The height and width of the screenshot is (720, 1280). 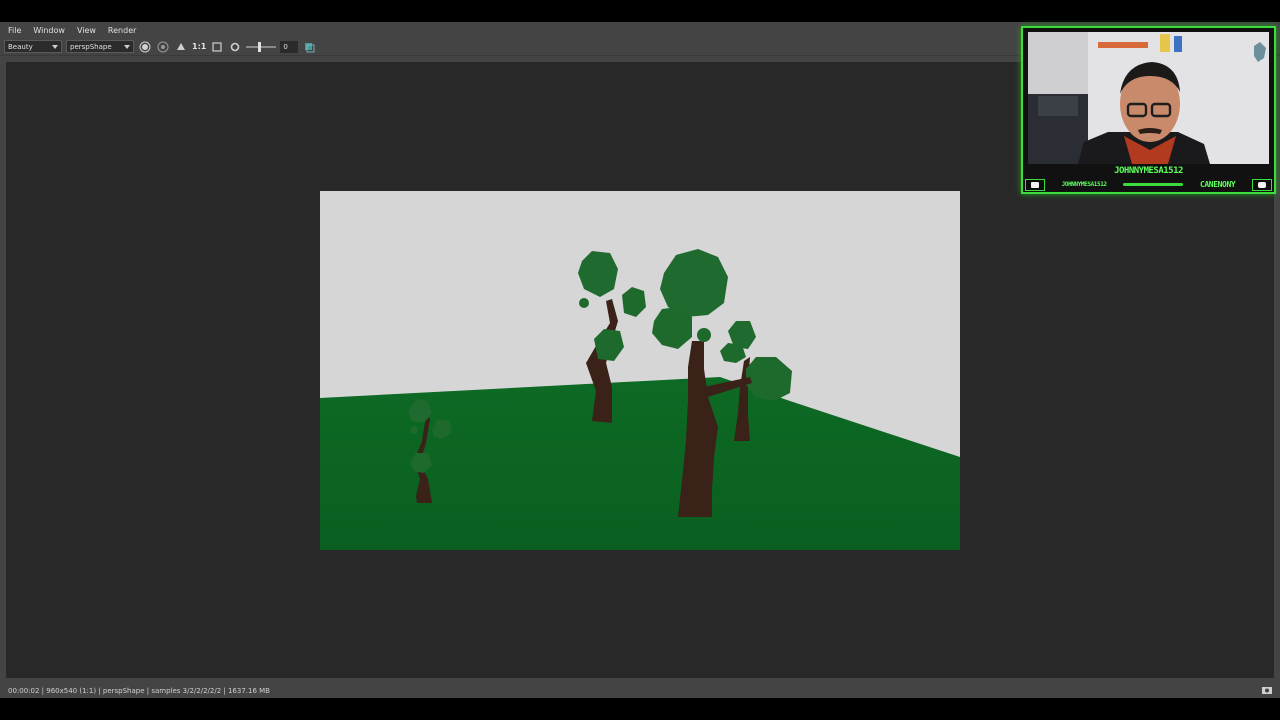 I want to click on menu-view: View, so click(x=86, y=30).